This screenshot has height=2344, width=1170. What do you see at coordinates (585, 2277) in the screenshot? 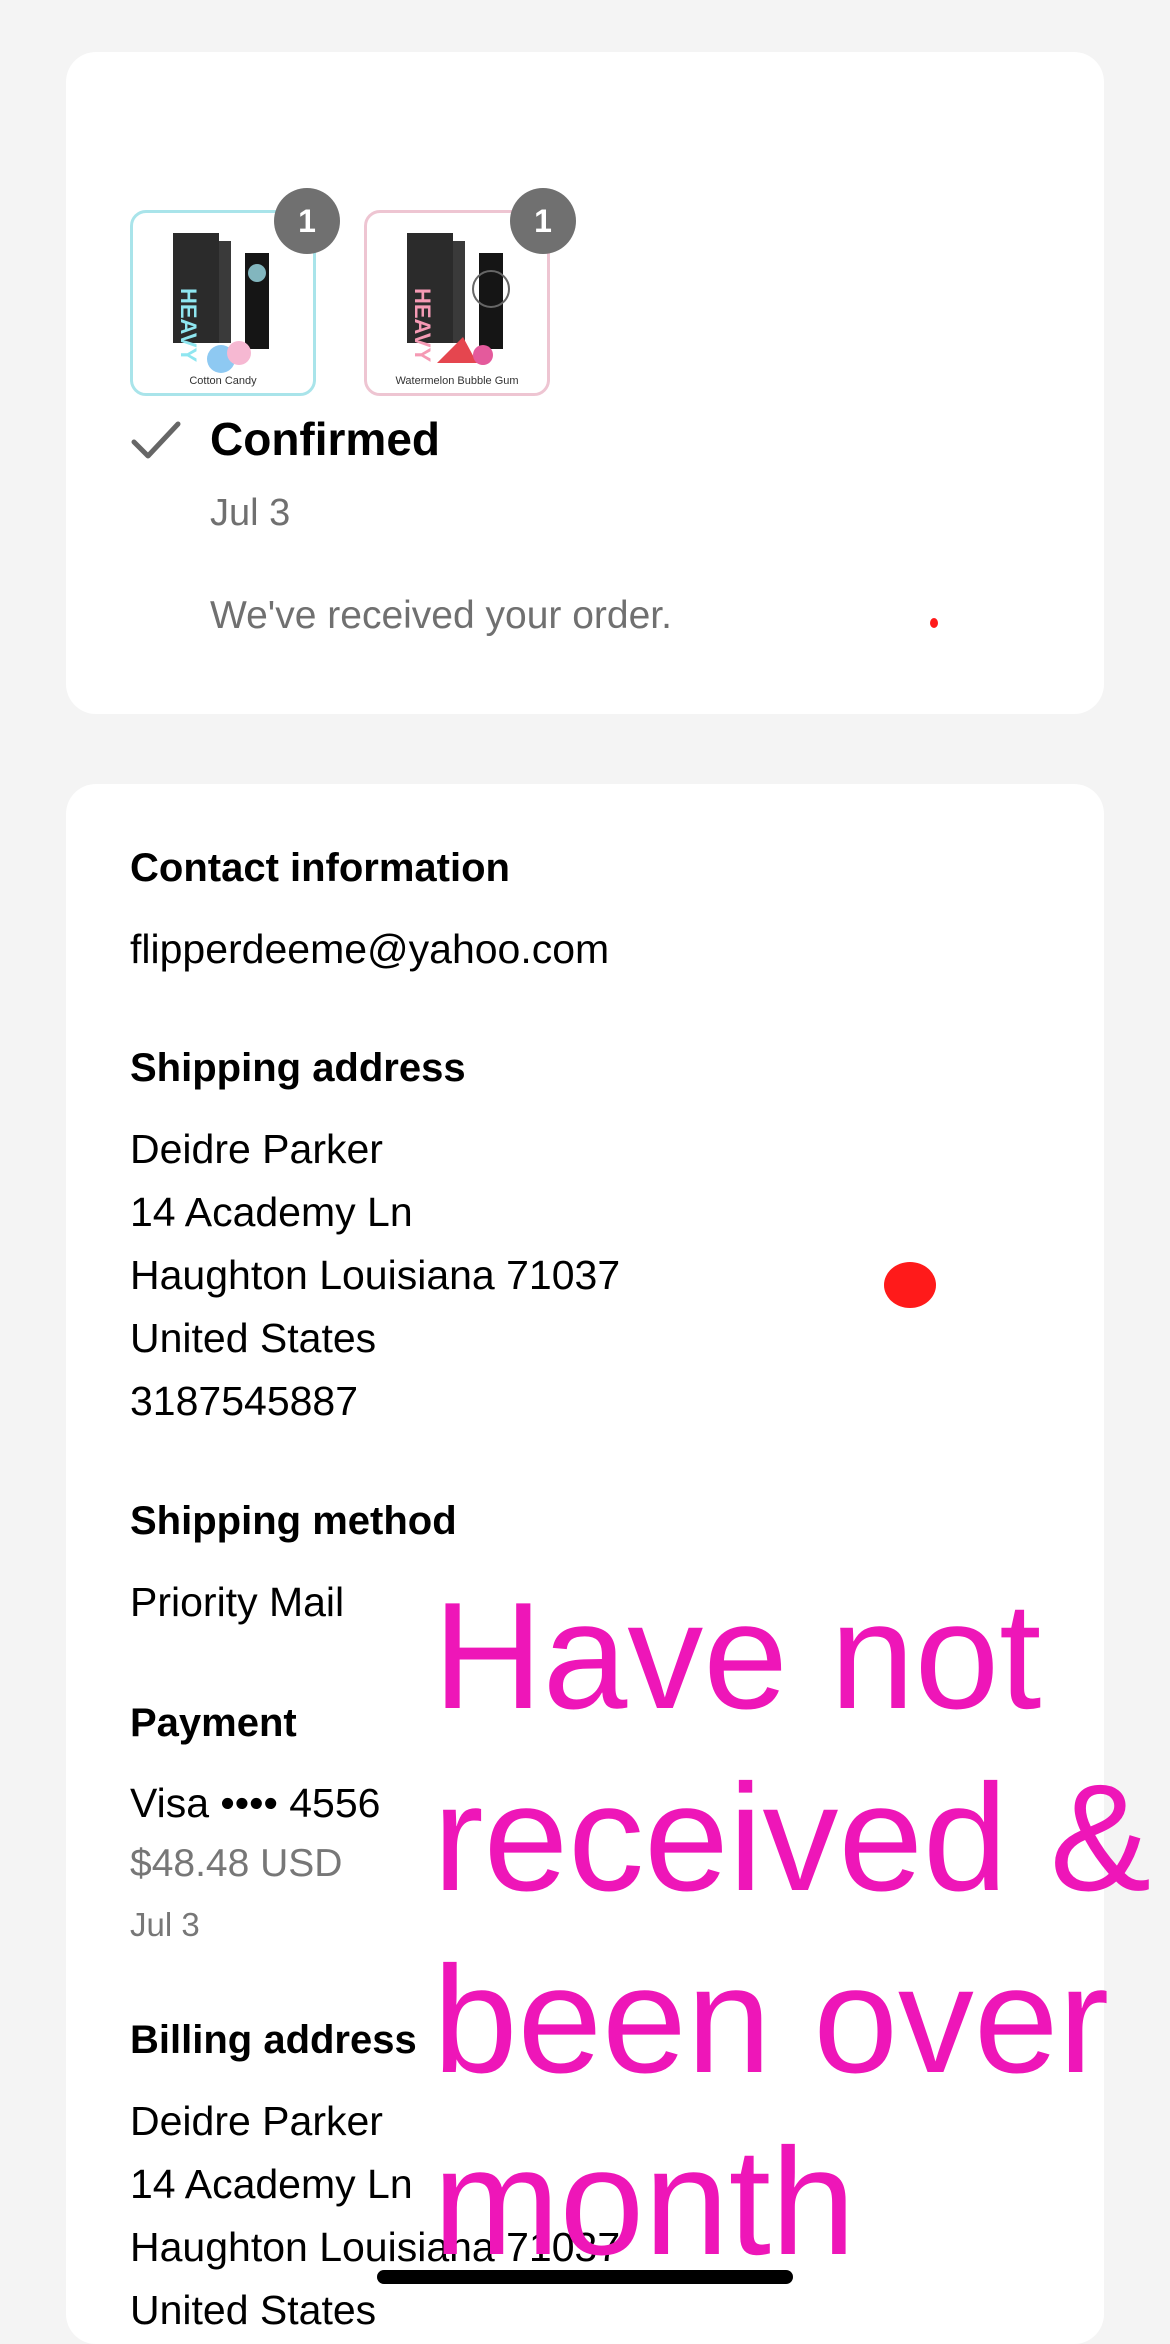
I see `home-indicator` at bounding box center [585, 2277].